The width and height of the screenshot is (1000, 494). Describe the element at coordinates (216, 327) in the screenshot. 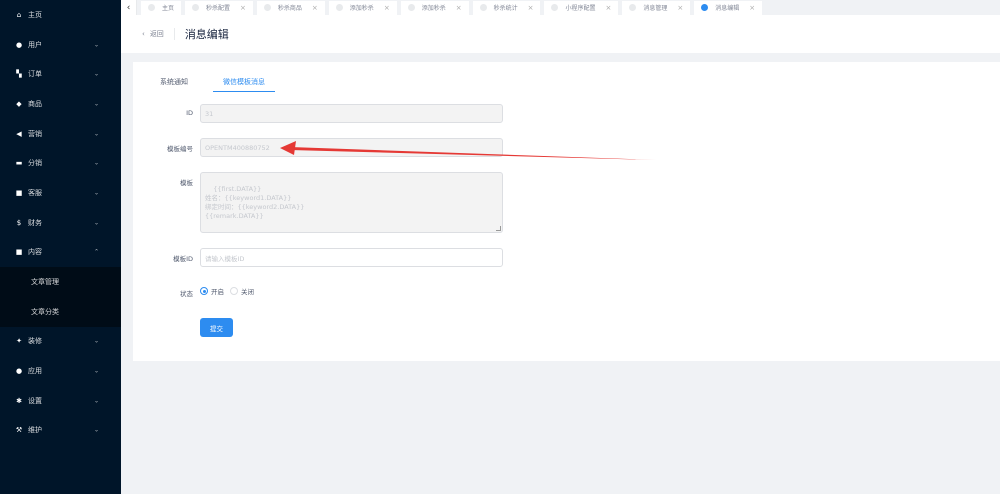

I see `submit-button: 提交` at that location.